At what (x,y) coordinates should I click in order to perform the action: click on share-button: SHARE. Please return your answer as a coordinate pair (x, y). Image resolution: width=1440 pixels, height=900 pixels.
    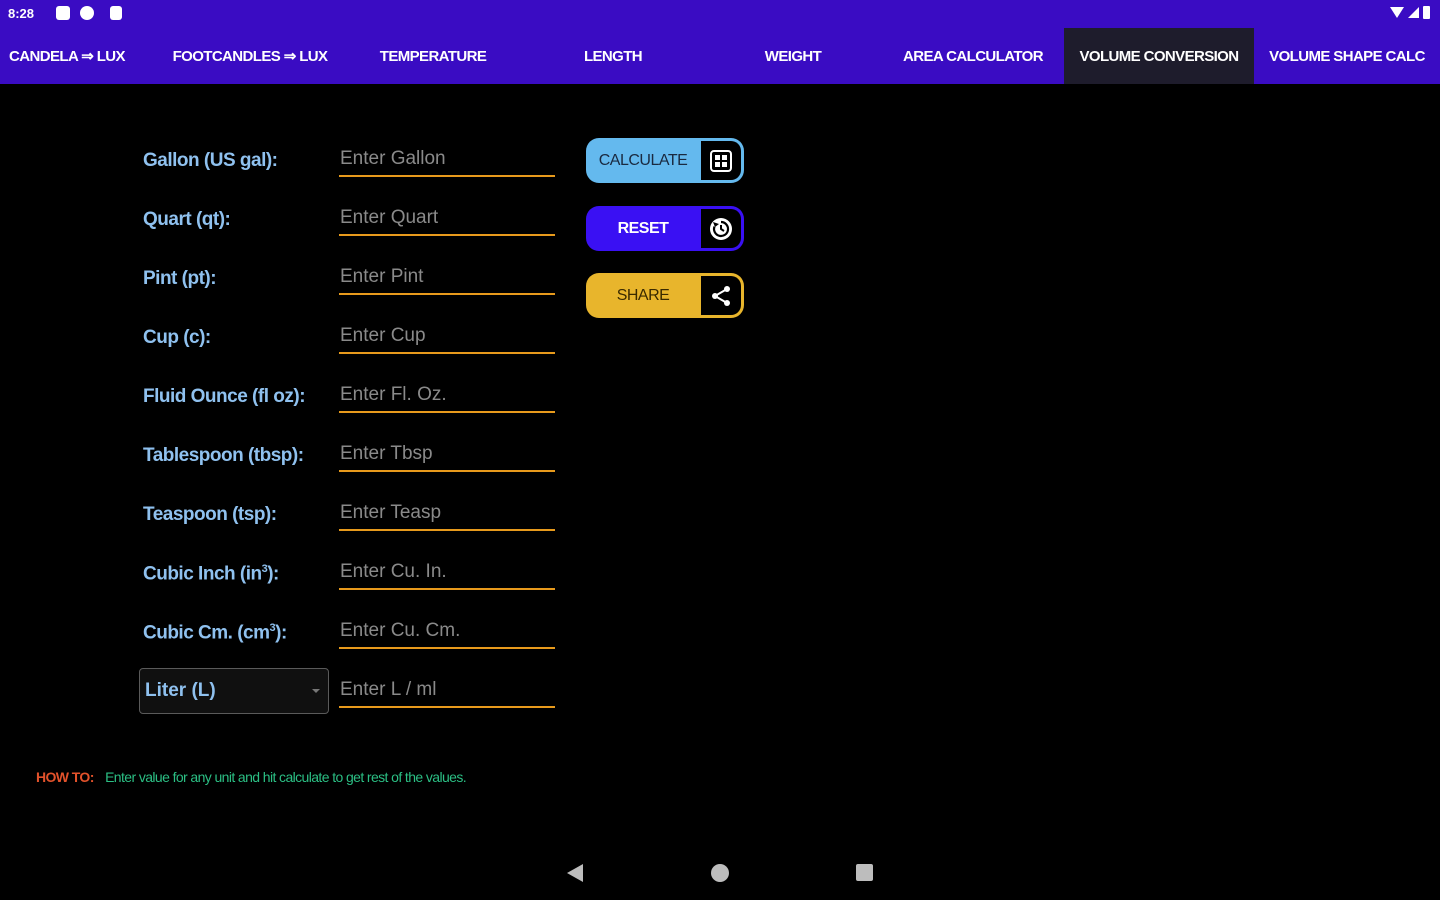
    Looking at the image, I should click on (665, 295).